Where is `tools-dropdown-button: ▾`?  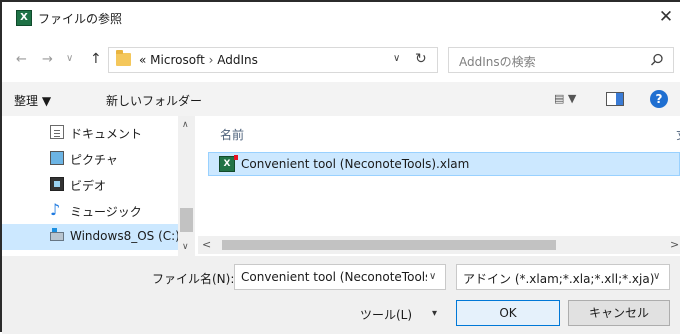 tools-dropdown-button: ▾ is located at coordinates (434, 313).